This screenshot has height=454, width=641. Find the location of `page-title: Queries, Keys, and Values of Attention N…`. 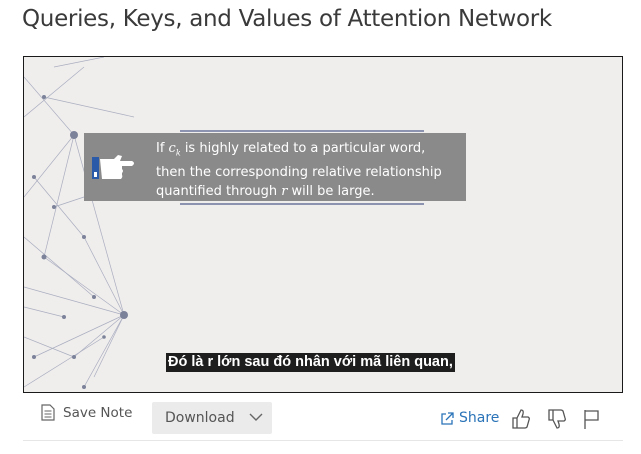

page-title: Queries, Keys, and Values of Attention N… is located at coordinates (287, 19).